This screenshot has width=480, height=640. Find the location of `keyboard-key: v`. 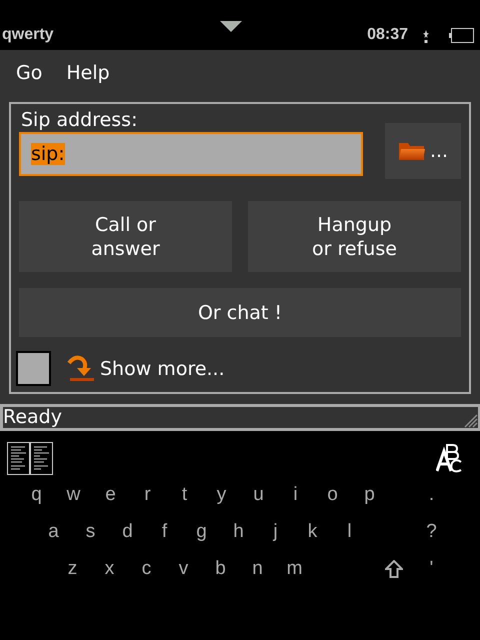

keyboard-key: v is located at coordinates (183, 569).